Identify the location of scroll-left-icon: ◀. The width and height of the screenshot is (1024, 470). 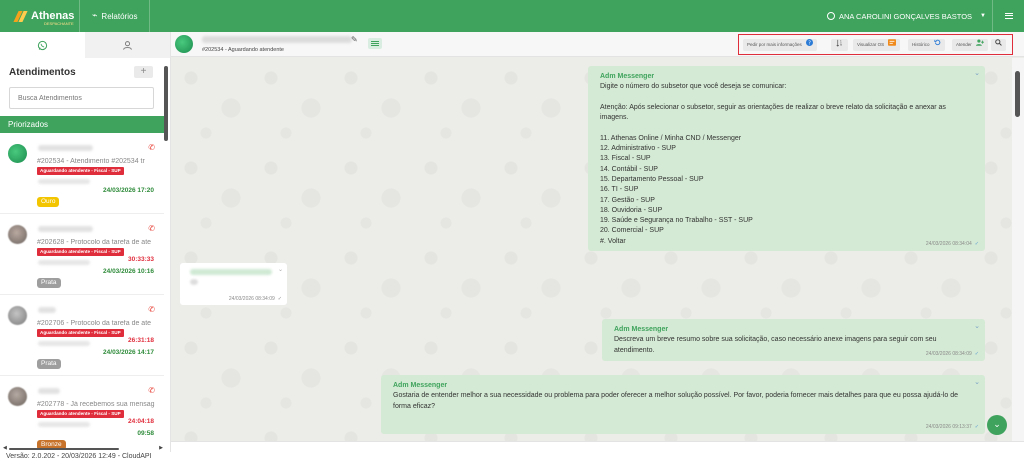
(5, 448).